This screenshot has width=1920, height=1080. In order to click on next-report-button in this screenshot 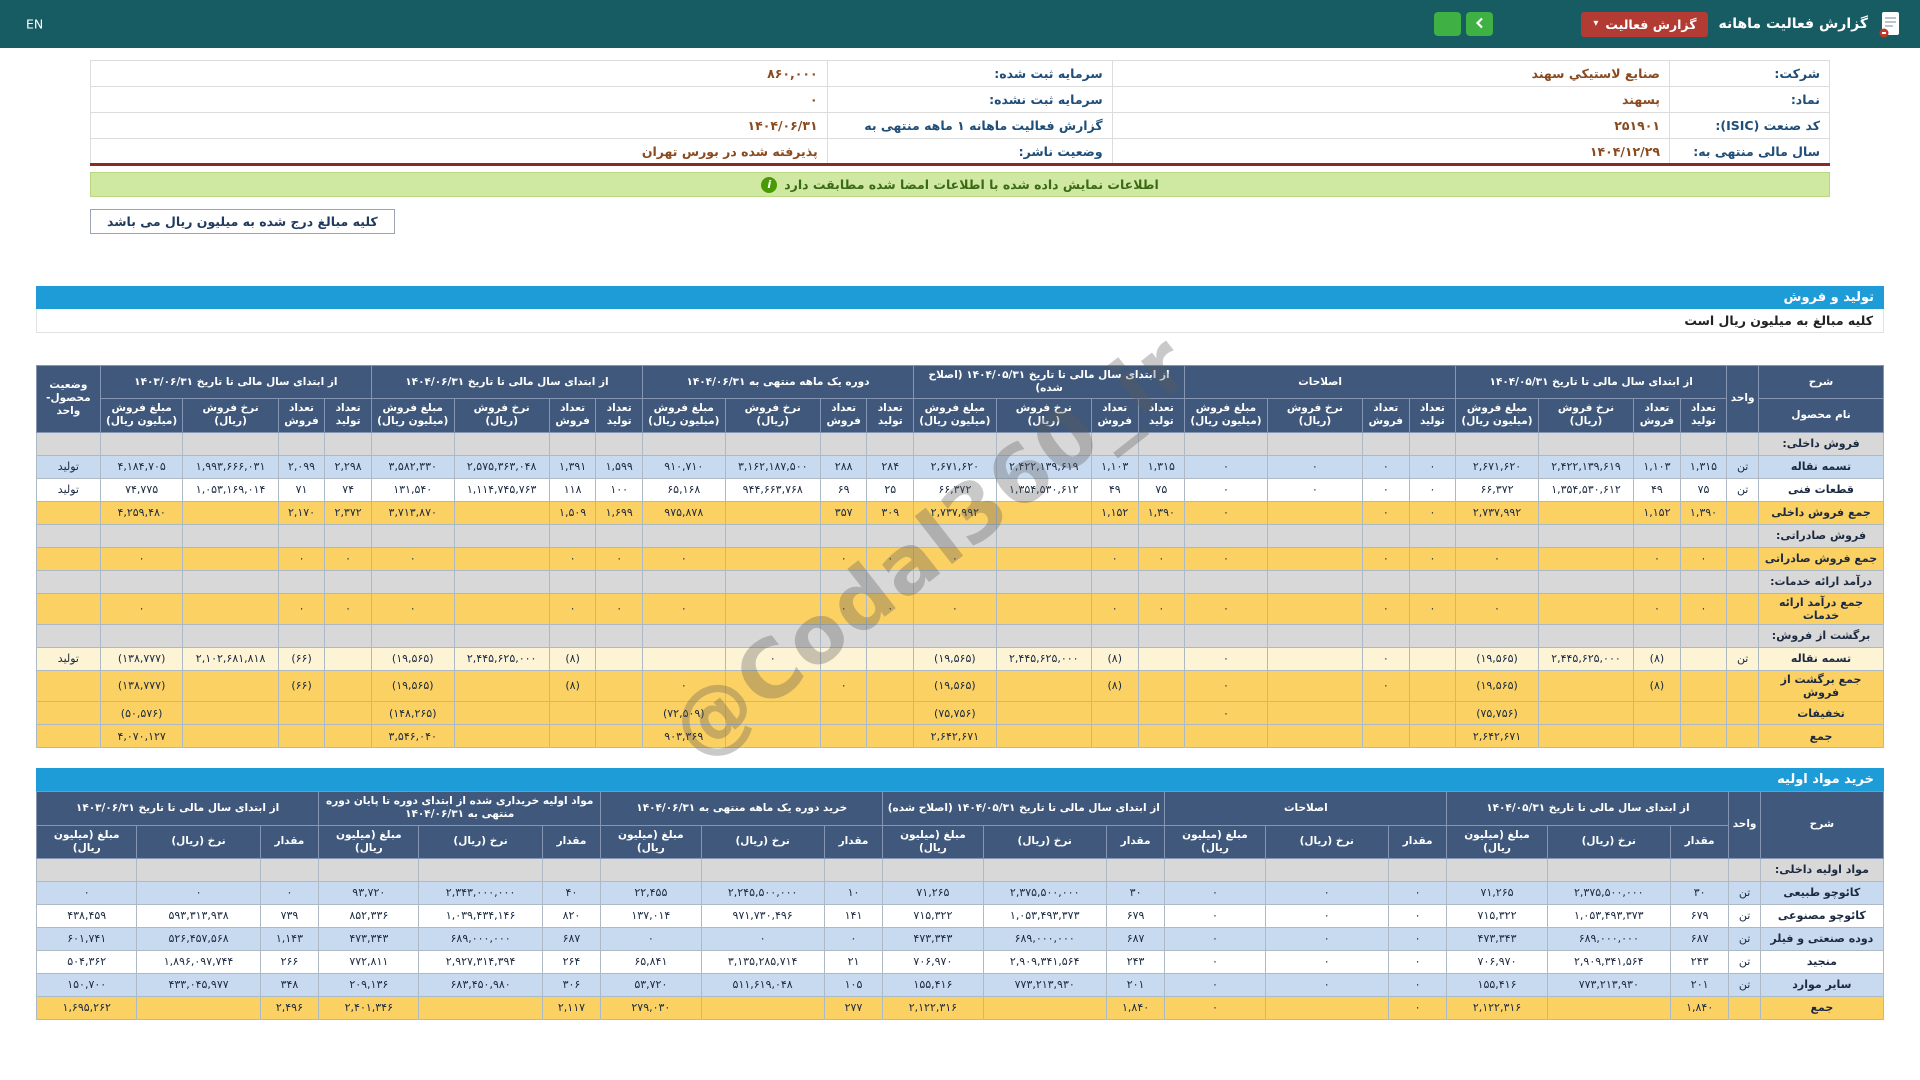, I will do `click(1448, 24)`.